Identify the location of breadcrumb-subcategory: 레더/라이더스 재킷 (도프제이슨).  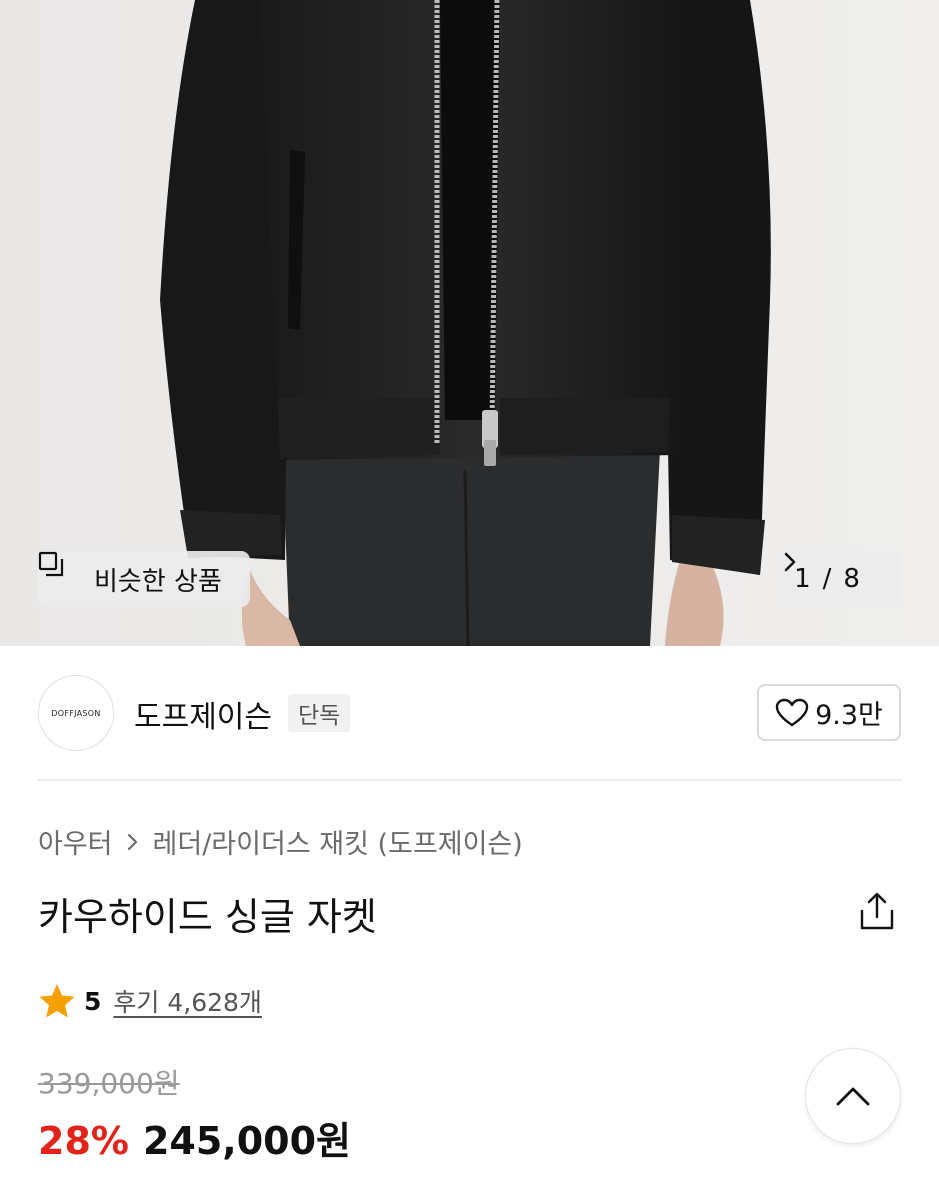
(338, 841).